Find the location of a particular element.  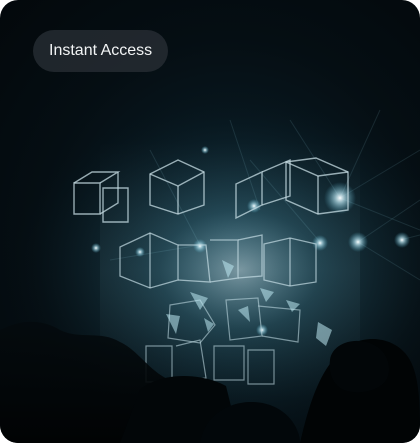

badge-label: Instant Access is located at coordinates (101, 50).